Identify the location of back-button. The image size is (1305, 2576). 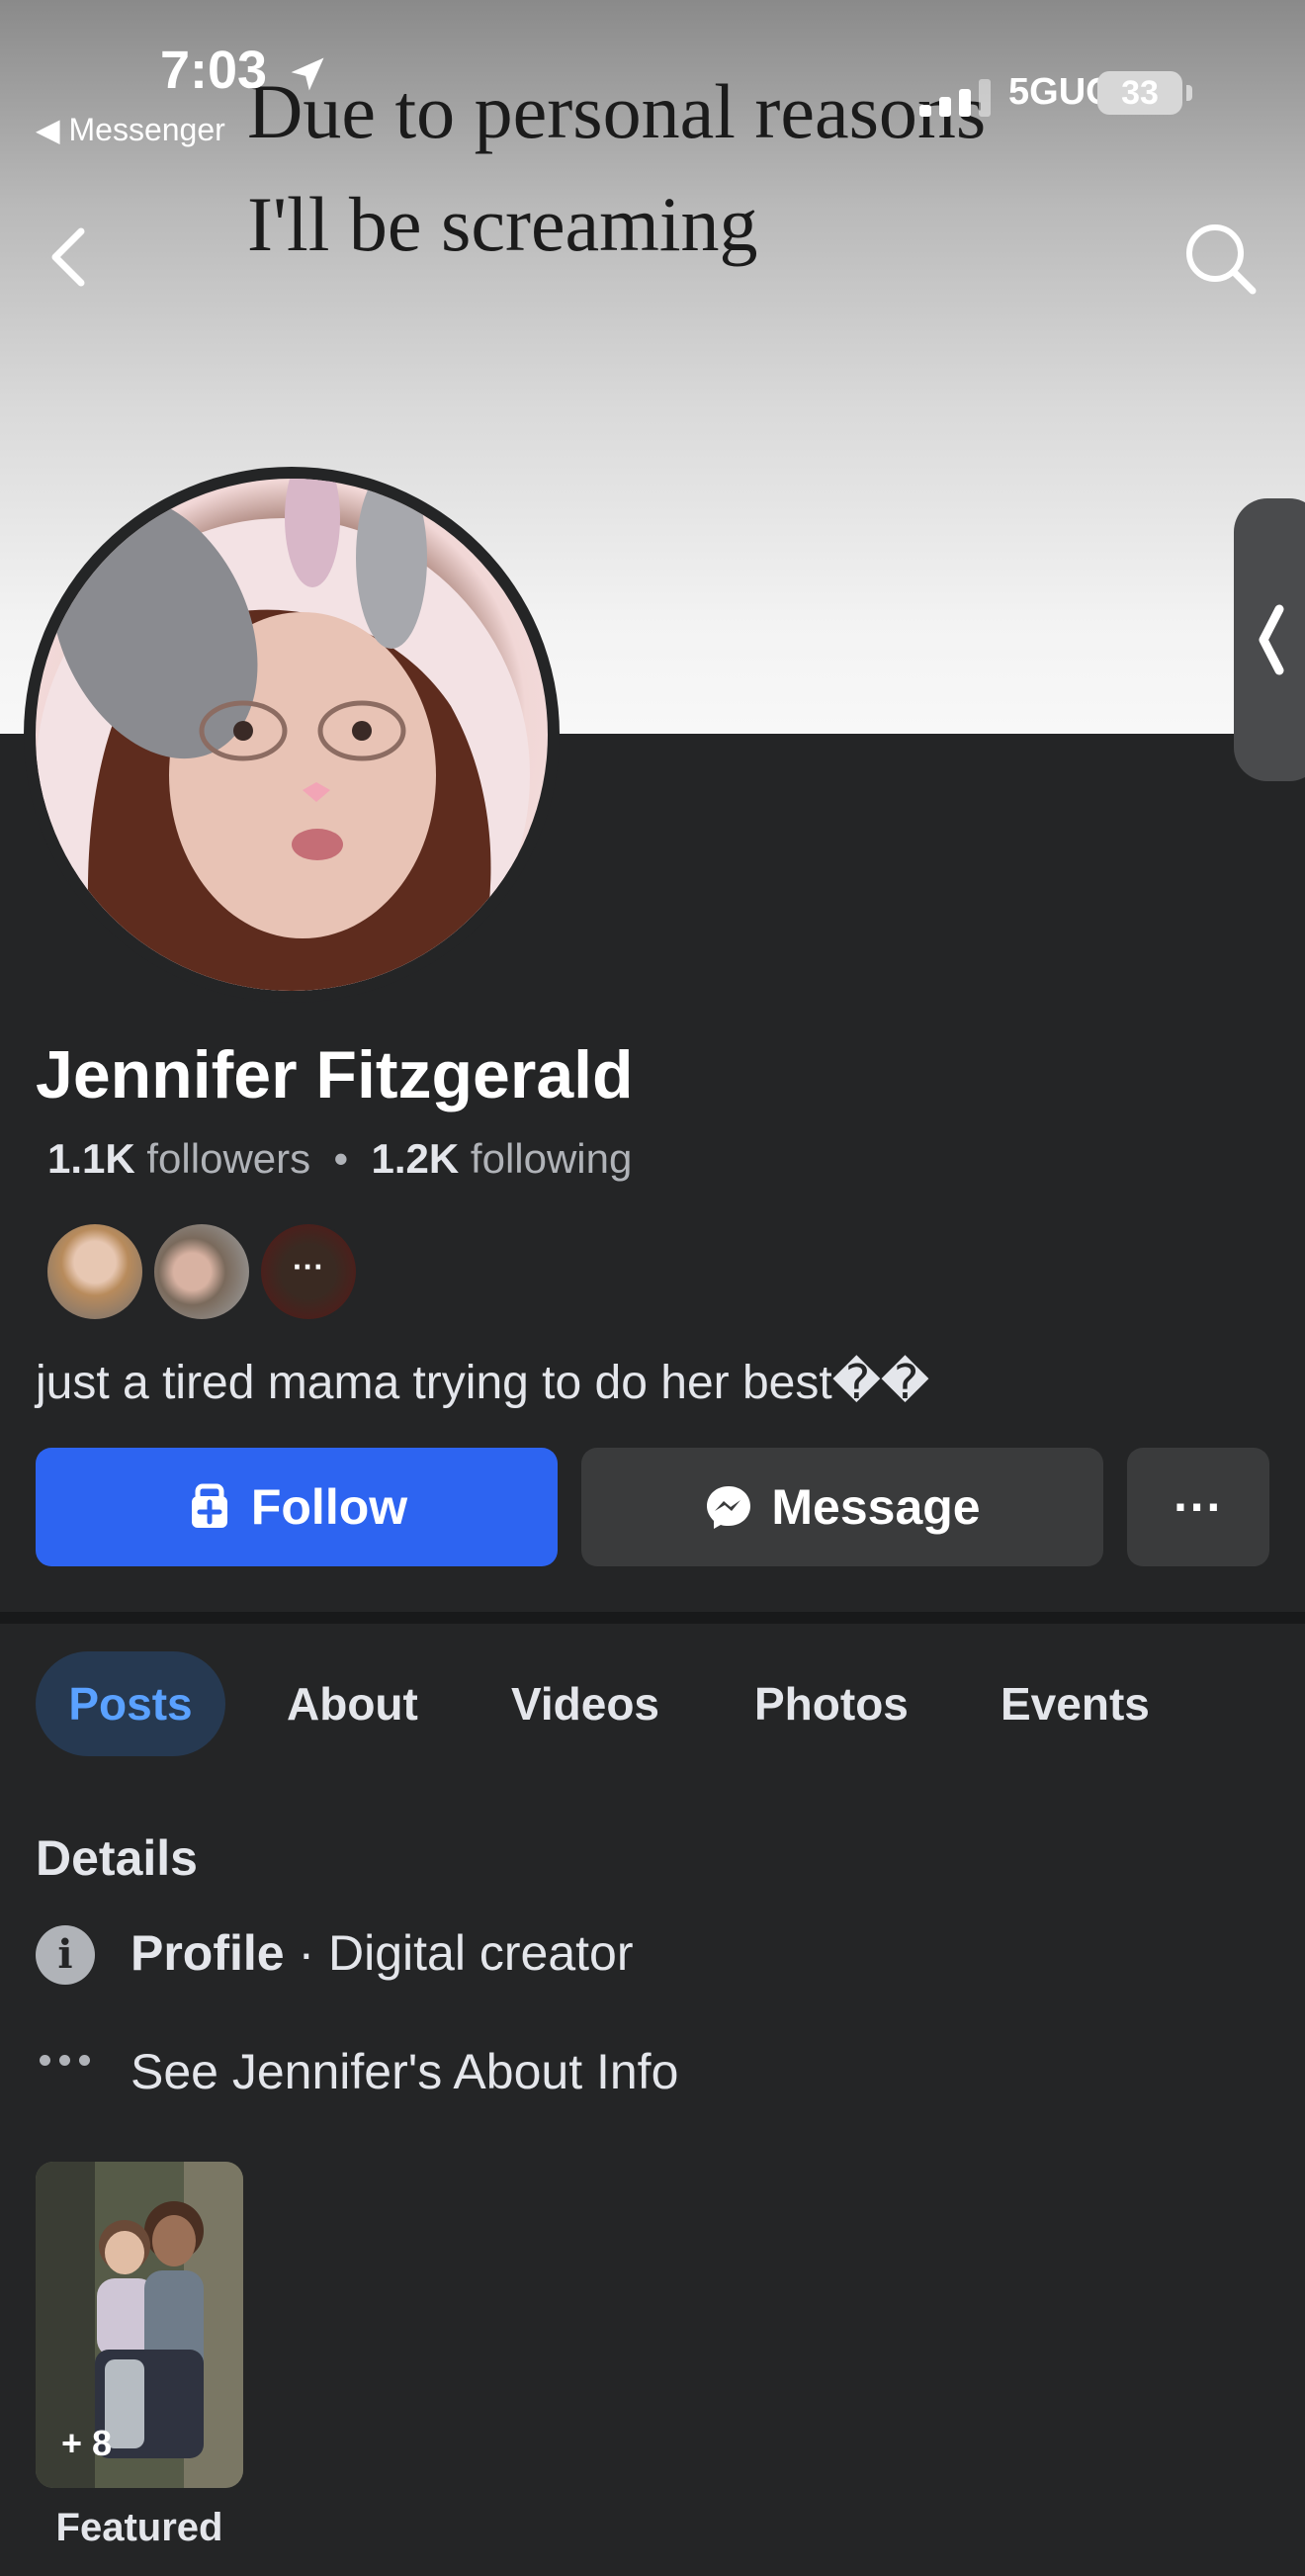
(69, 257).